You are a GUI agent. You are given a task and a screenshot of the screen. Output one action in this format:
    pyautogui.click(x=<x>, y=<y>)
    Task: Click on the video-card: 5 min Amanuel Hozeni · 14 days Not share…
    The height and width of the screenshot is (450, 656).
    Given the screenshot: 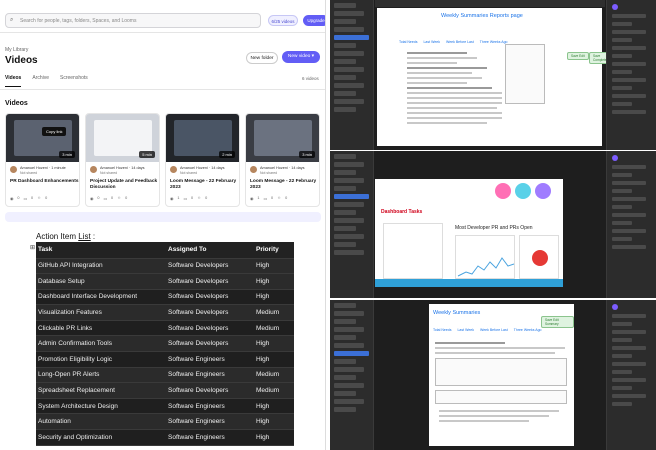 What is the action you would take?
    pyautogui.click(x=122, y=160)
    